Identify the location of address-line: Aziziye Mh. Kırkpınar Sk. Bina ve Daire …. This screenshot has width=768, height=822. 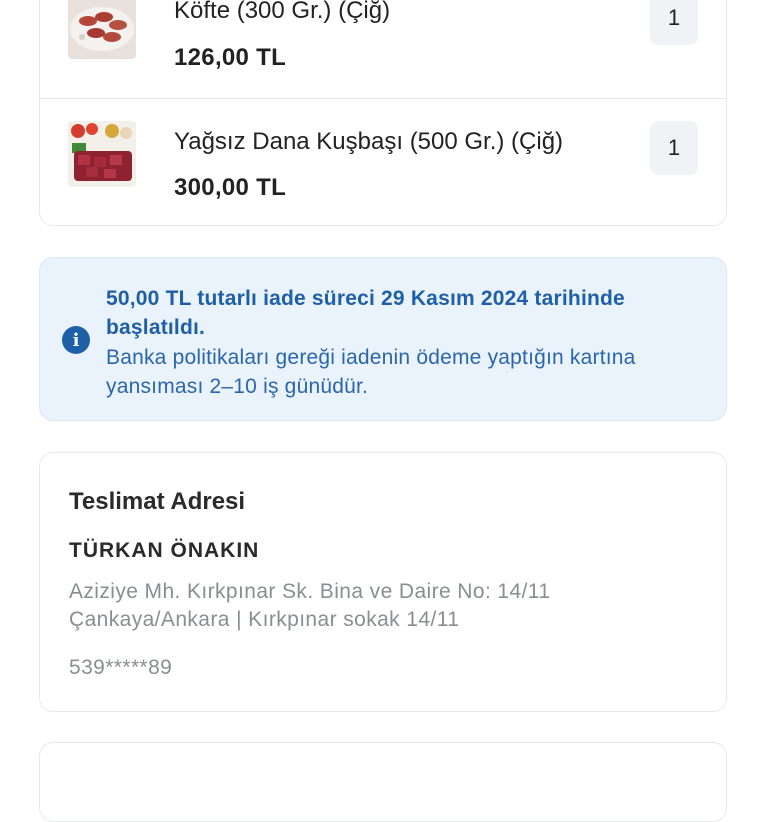
(310, 591).